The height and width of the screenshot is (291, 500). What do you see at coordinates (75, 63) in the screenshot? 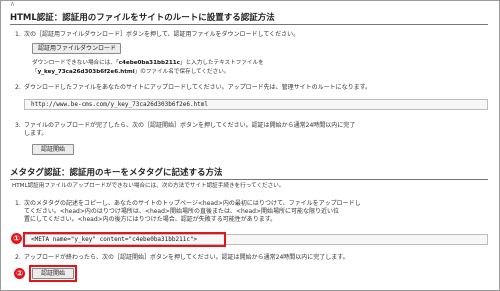
I see `note1-prefix: ダウンロードできない場合には、「` at bounding box center [75, 63].